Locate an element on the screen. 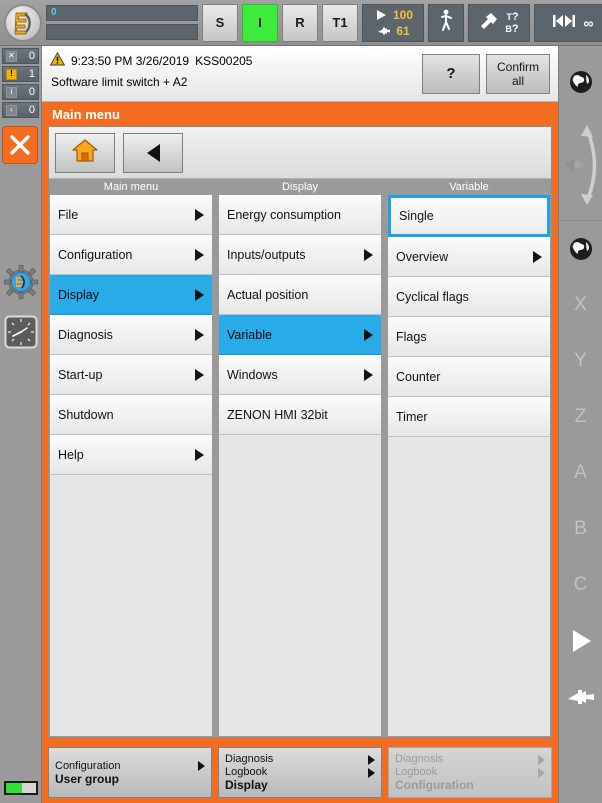  message-code: KSS00205 is located at coordinates (224, 60).